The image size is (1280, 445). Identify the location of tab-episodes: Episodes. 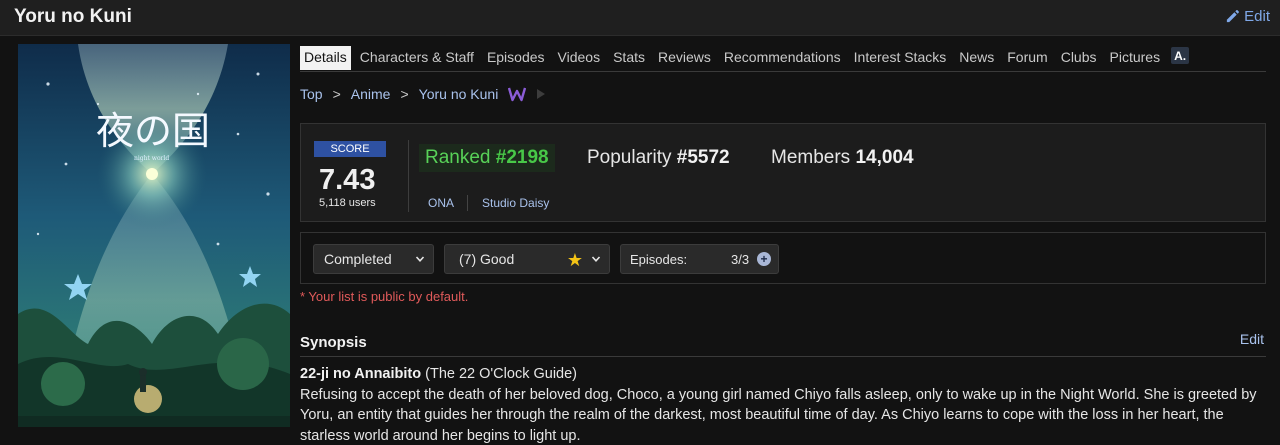
(516, 58).